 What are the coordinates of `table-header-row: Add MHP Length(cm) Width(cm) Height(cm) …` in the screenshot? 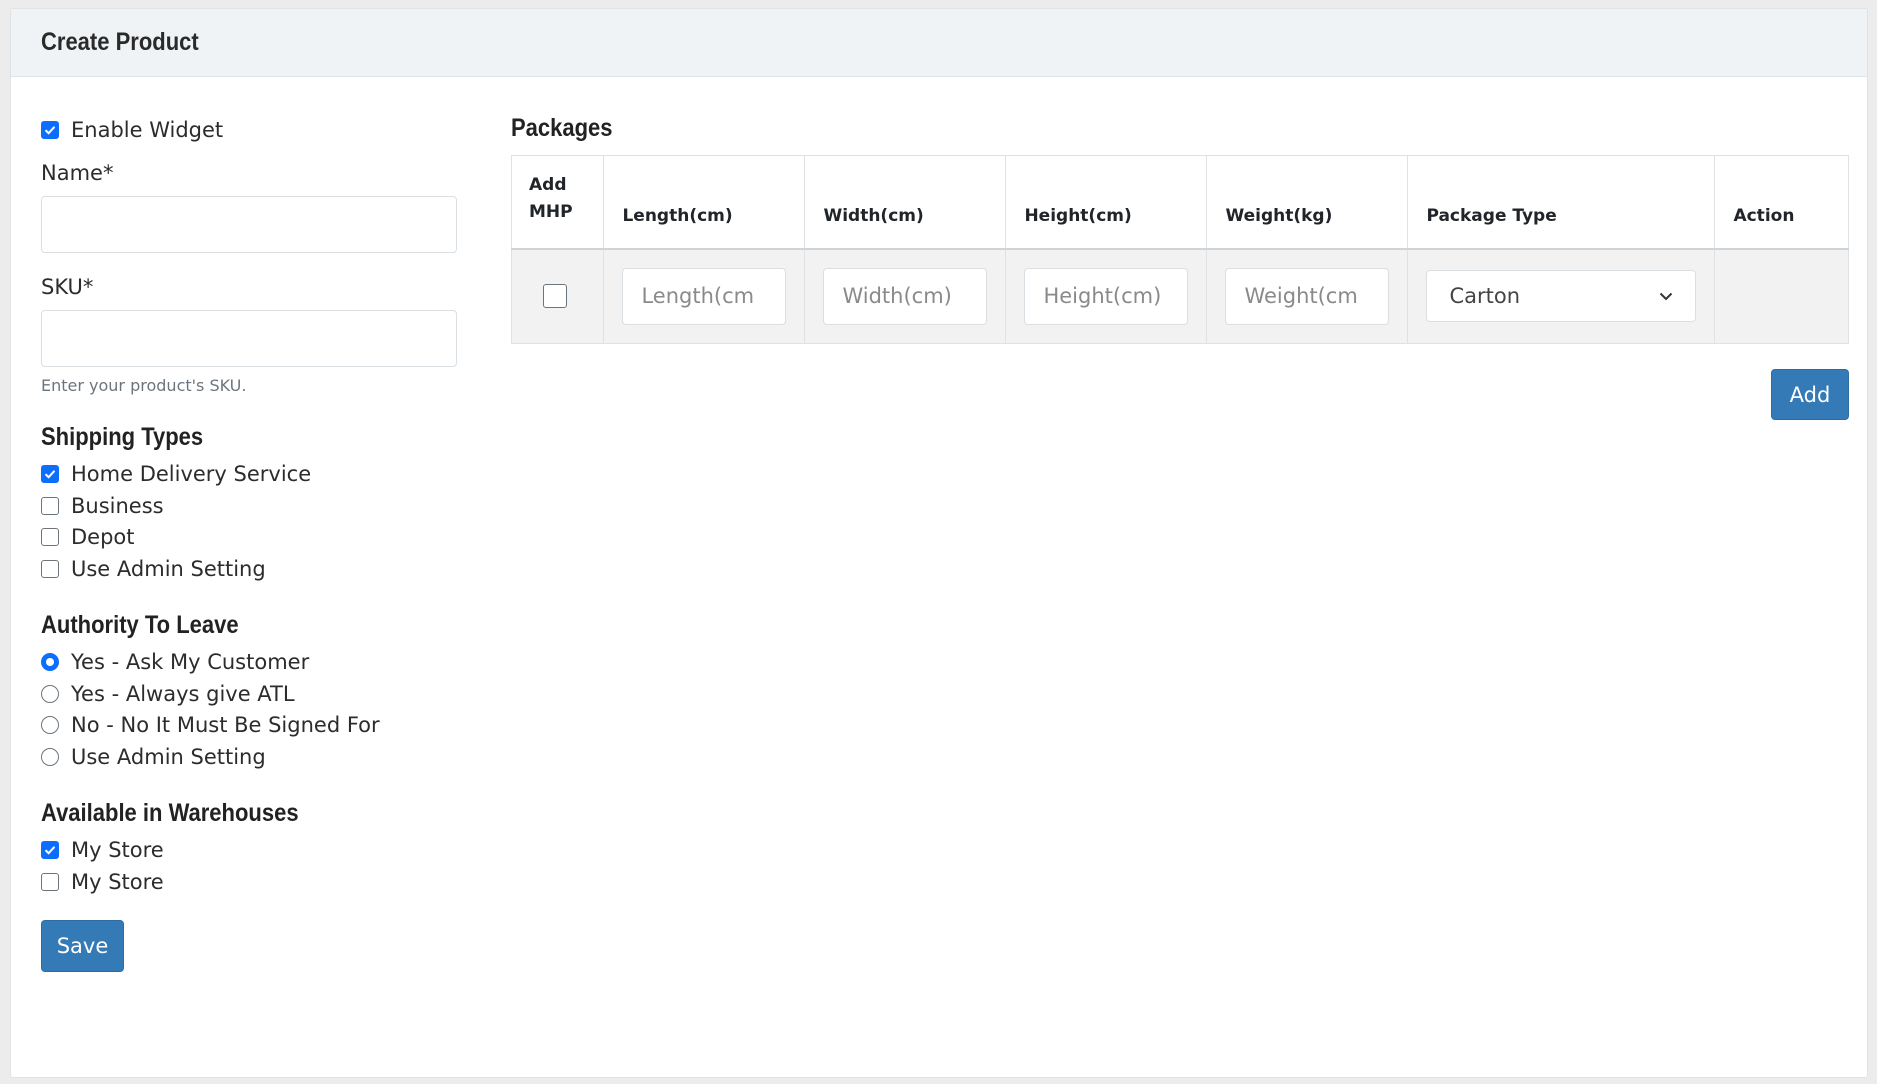 It's located at (1179, 202).